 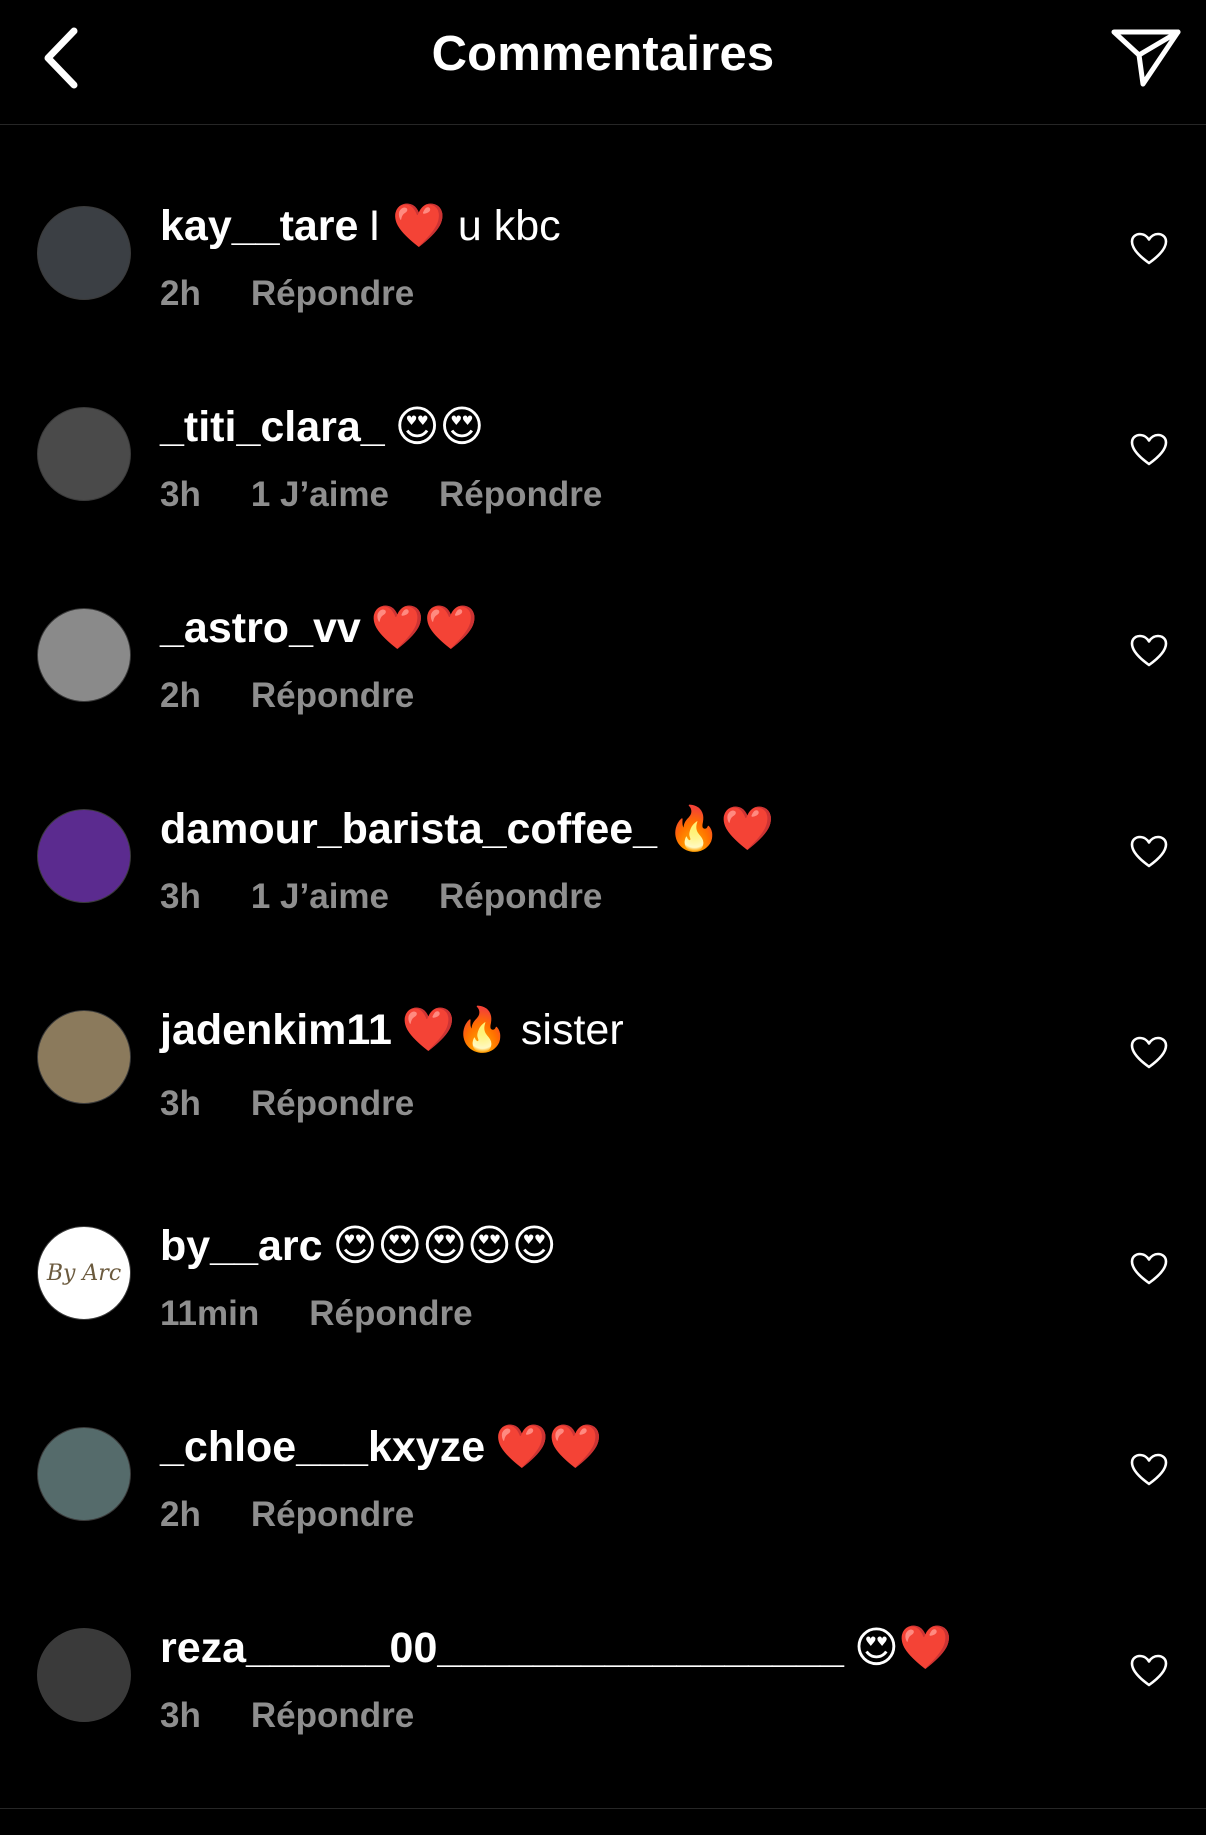 What do you see at coordinates (603, 425) in the screenshot?
I see `comment-item: _titi_clara_ 😍😍 3h 1 J’aime Répondre` at bounding box center [603, 425].